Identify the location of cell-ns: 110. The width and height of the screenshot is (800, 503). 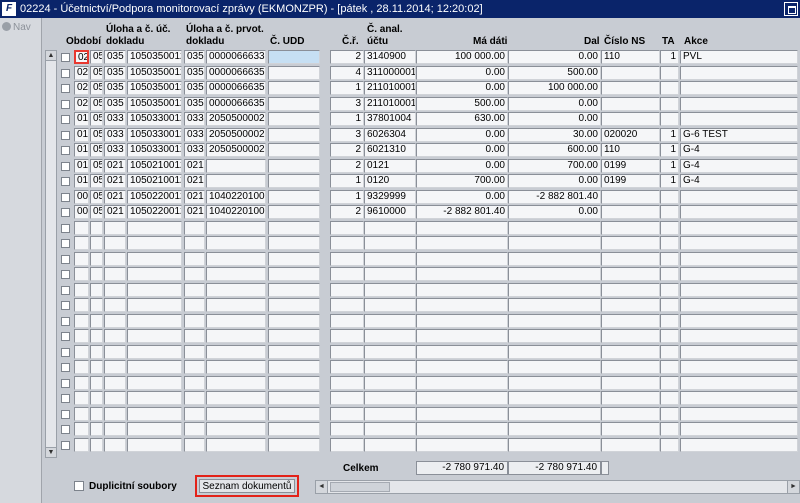
(630, 57).